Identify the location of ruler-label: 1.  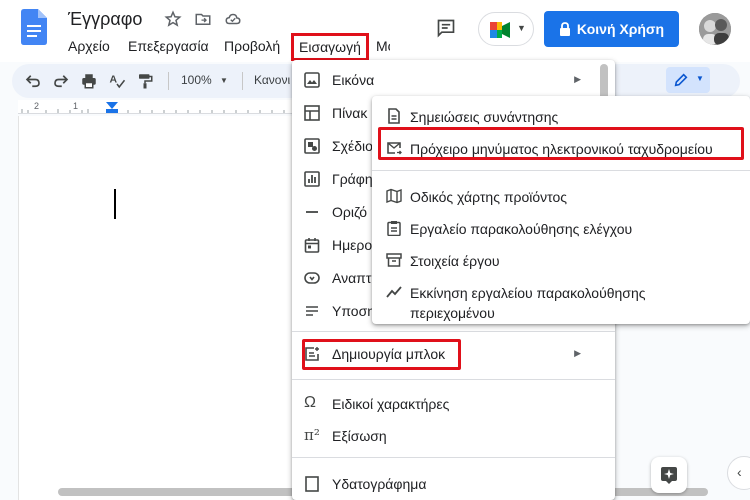
(76, 106).